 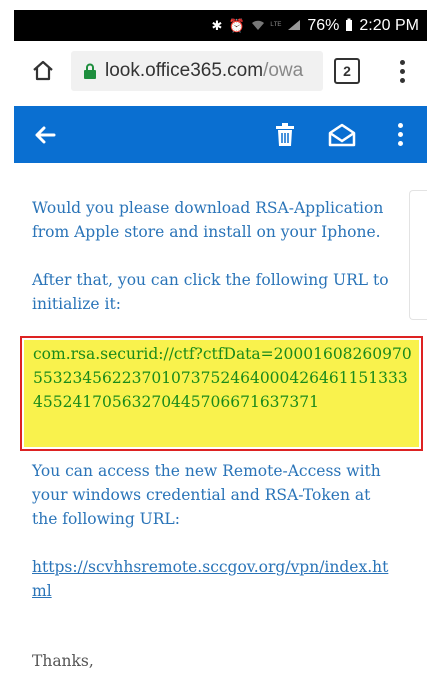 I want to click on status-bar: ✱ ⏰ ᴸᵀᴱ 76% 2:20 PM, so click(x=220, y=25).